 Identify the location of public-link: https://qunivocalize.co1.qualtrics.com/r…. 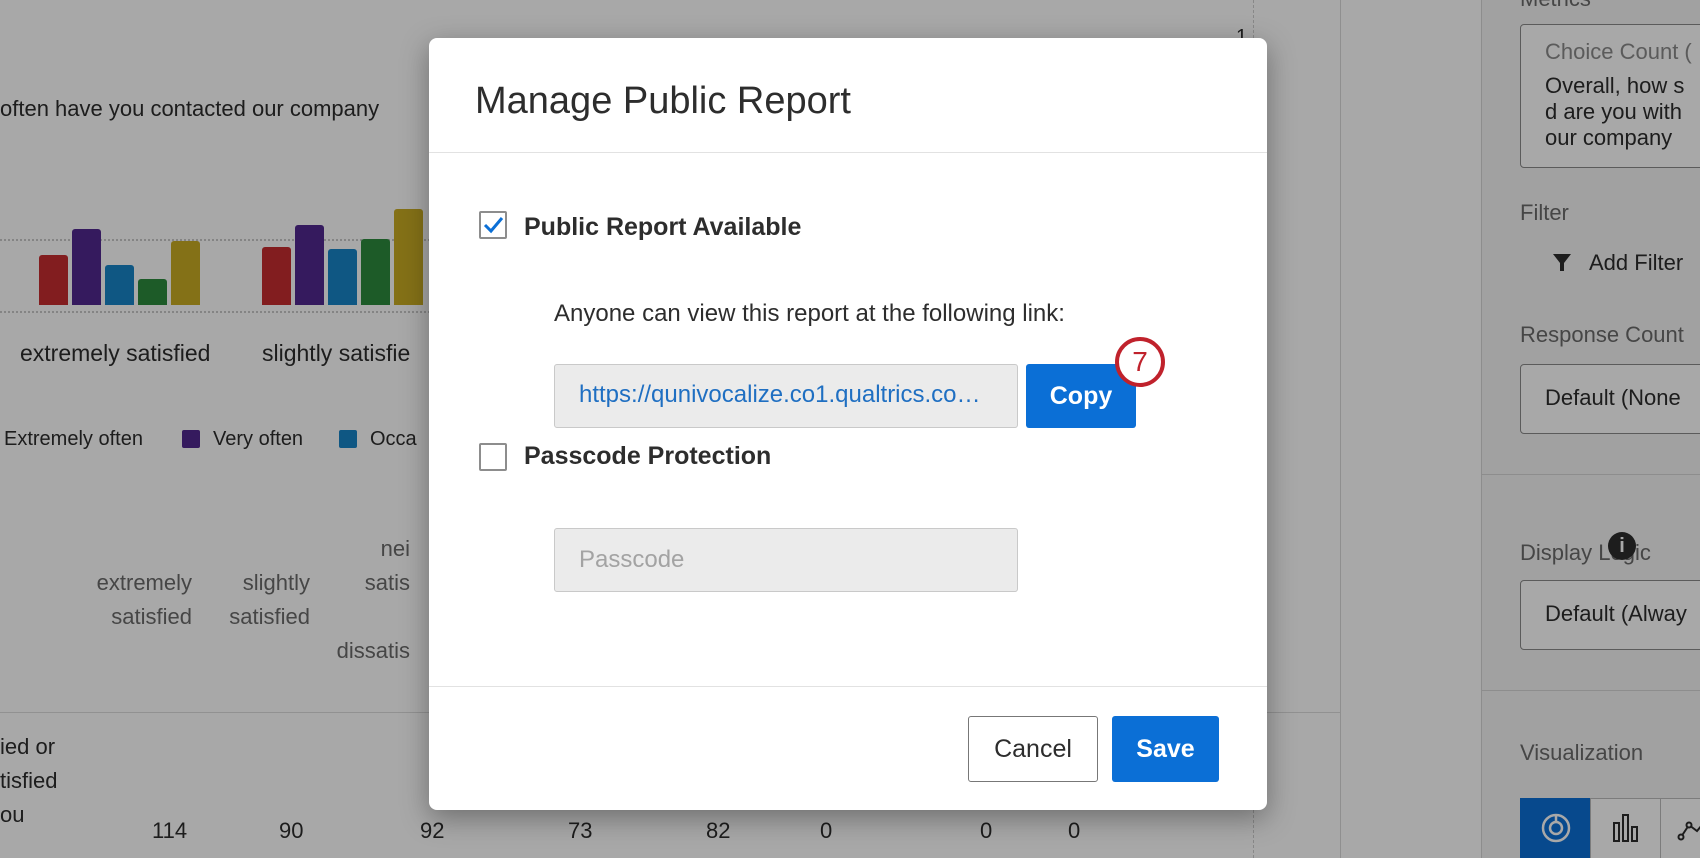
(783, 395).